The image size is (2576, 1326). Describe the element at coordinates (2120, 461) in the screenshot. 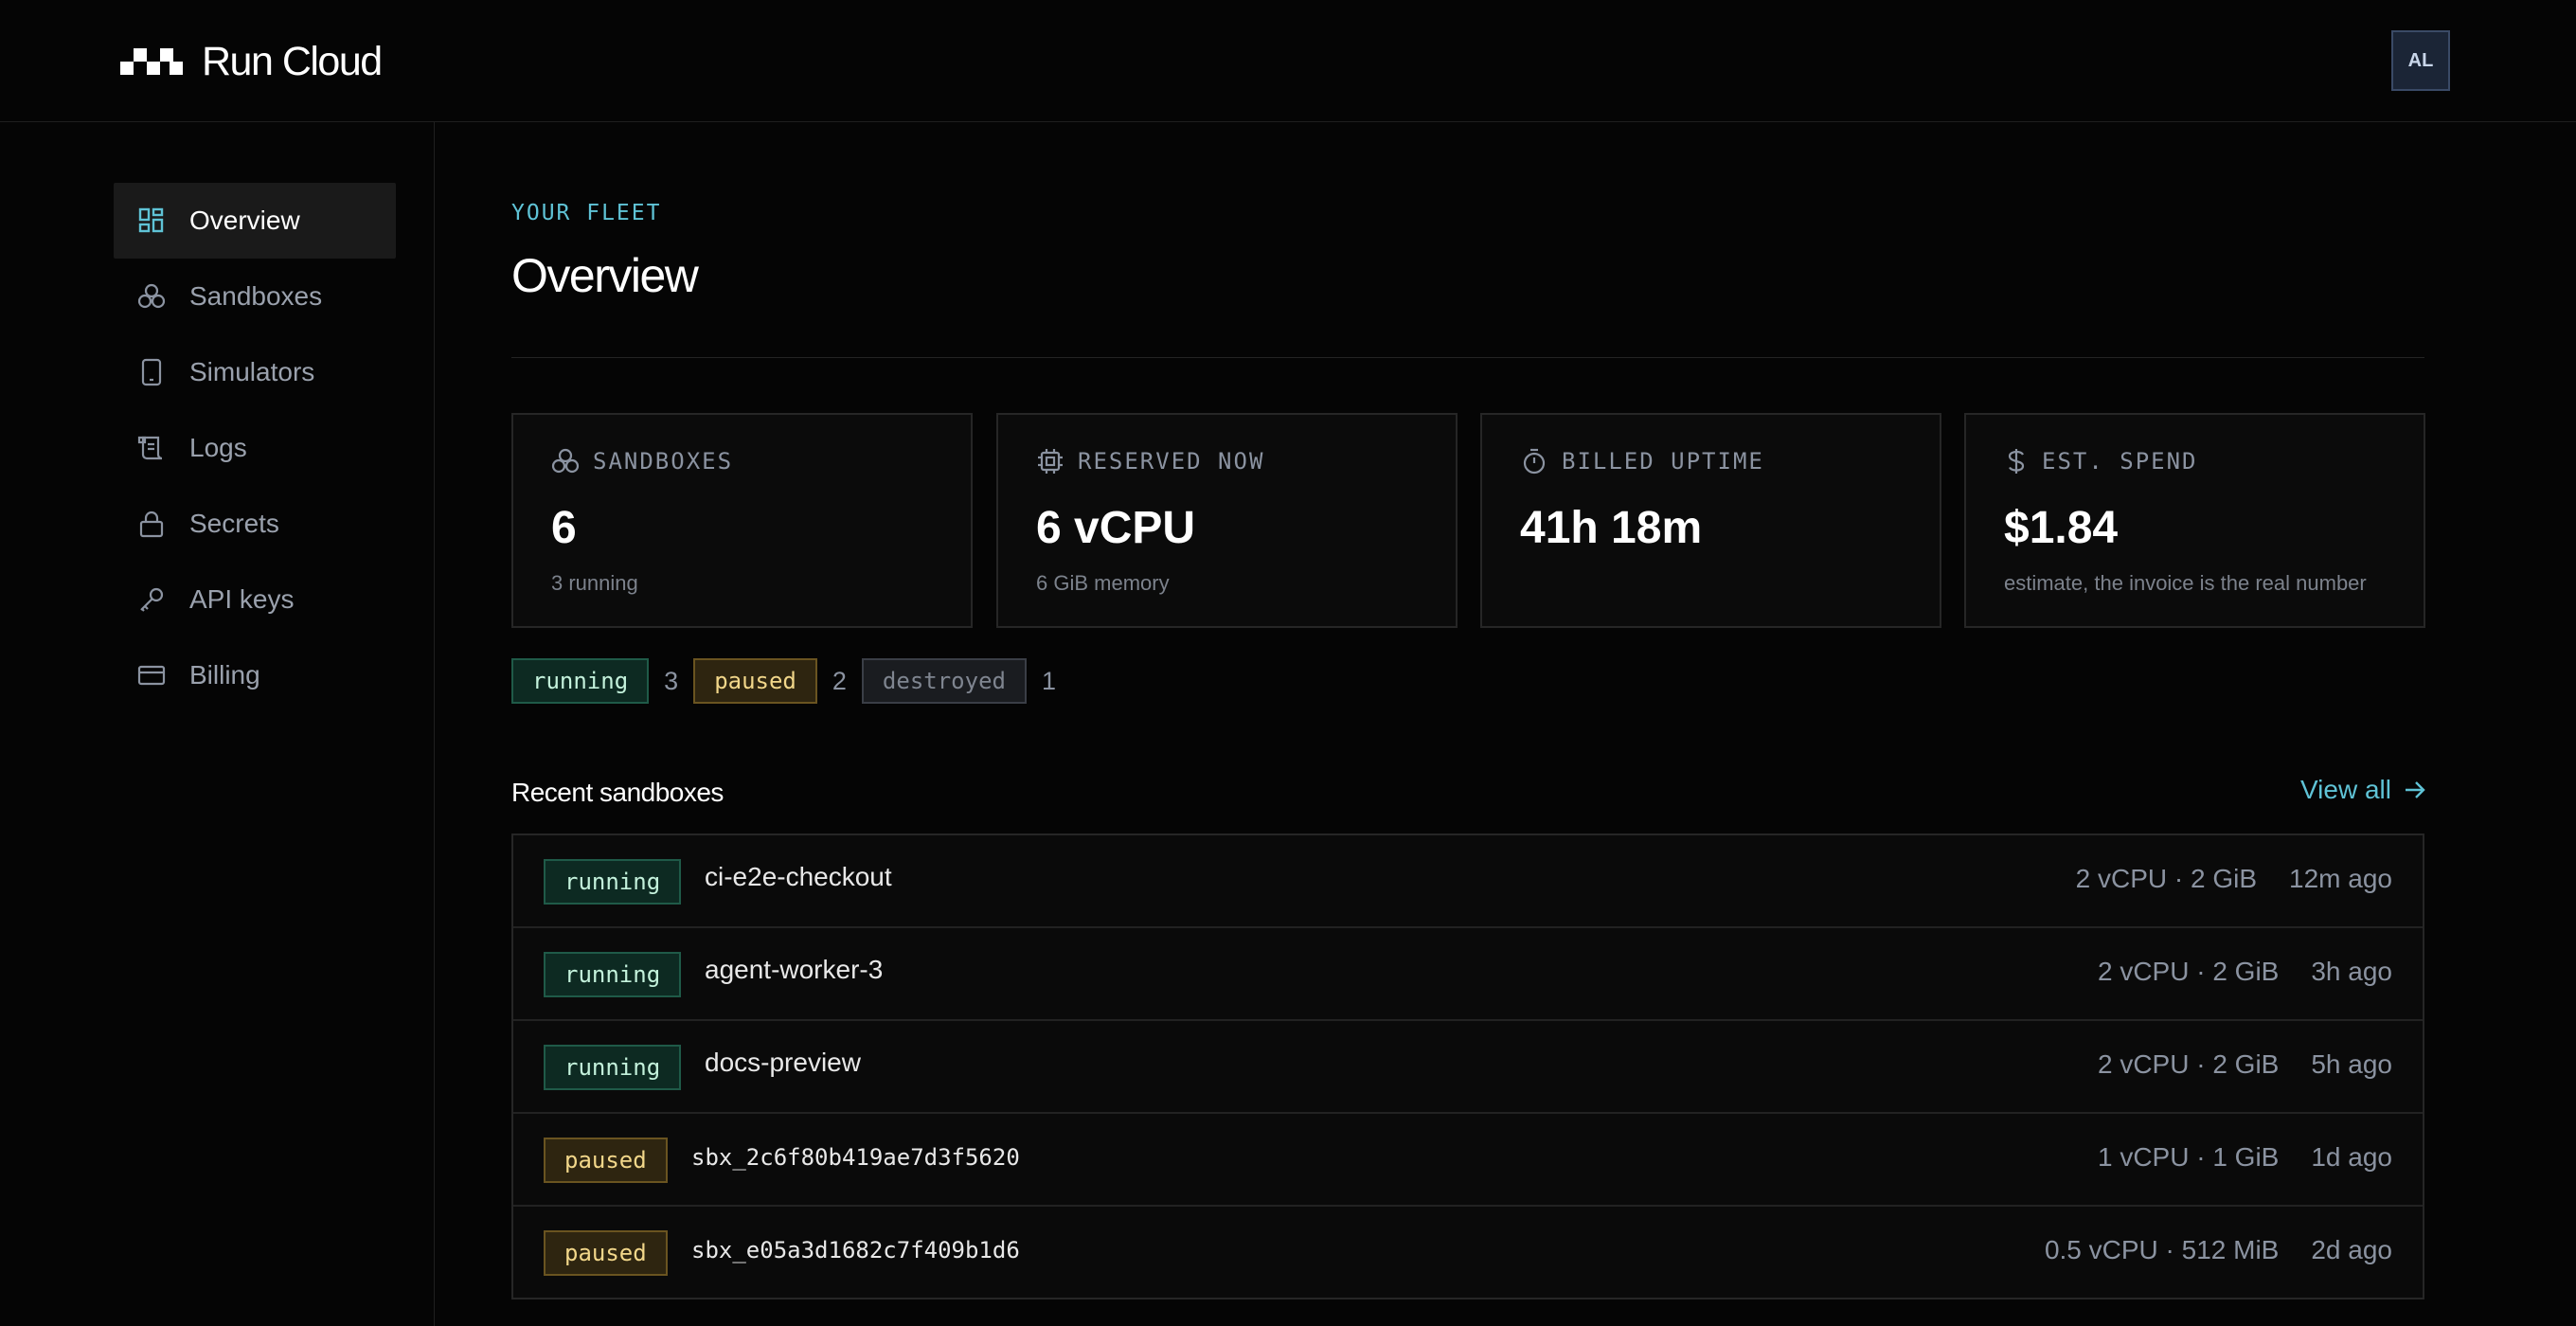

I see `stat-label: EST. SPEND` at that location.